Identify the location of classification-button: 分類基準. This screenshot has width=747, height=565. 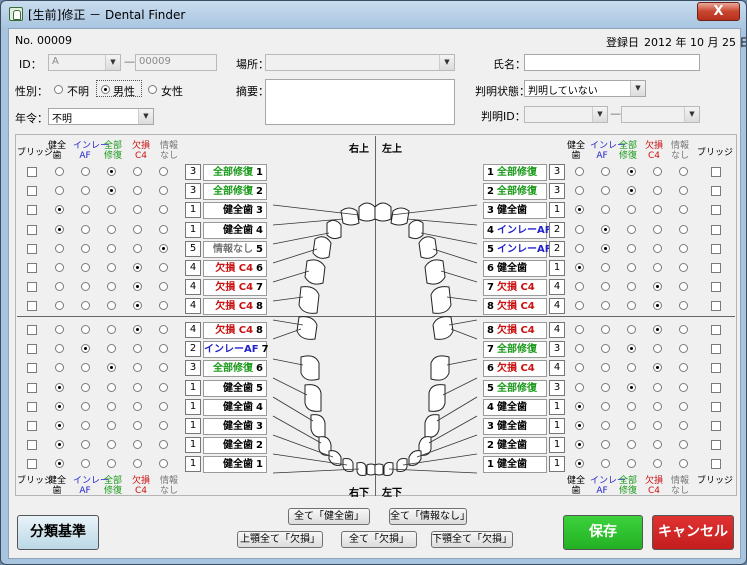
(58, 532).